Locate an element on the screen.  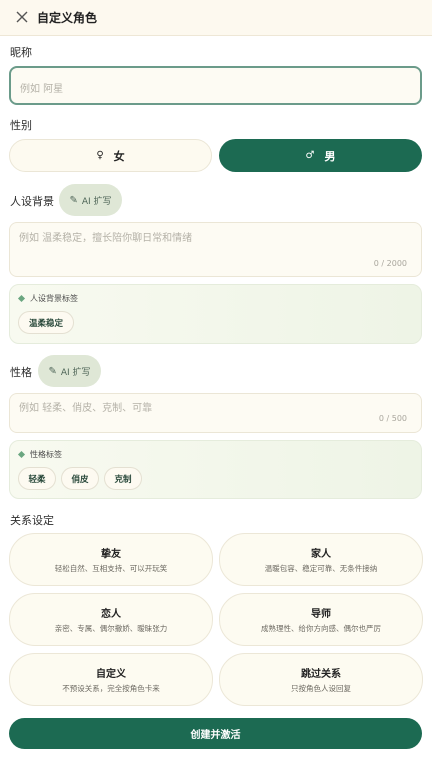
background-tag-panel: 人设背景标签 温柔稳定 is located at coordinates (215, 314).